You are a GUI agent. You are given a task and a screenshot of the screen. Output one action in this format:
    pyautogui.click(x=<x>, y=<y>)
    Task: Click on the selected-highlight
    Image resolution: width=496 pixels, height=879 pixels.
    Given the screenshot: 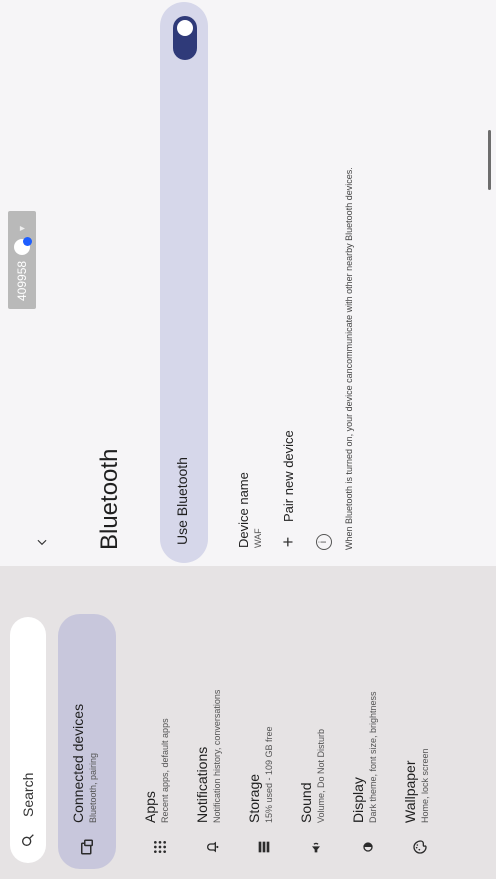 What is the action you would take?
    pyautogui.click(x=87, y=741)
    